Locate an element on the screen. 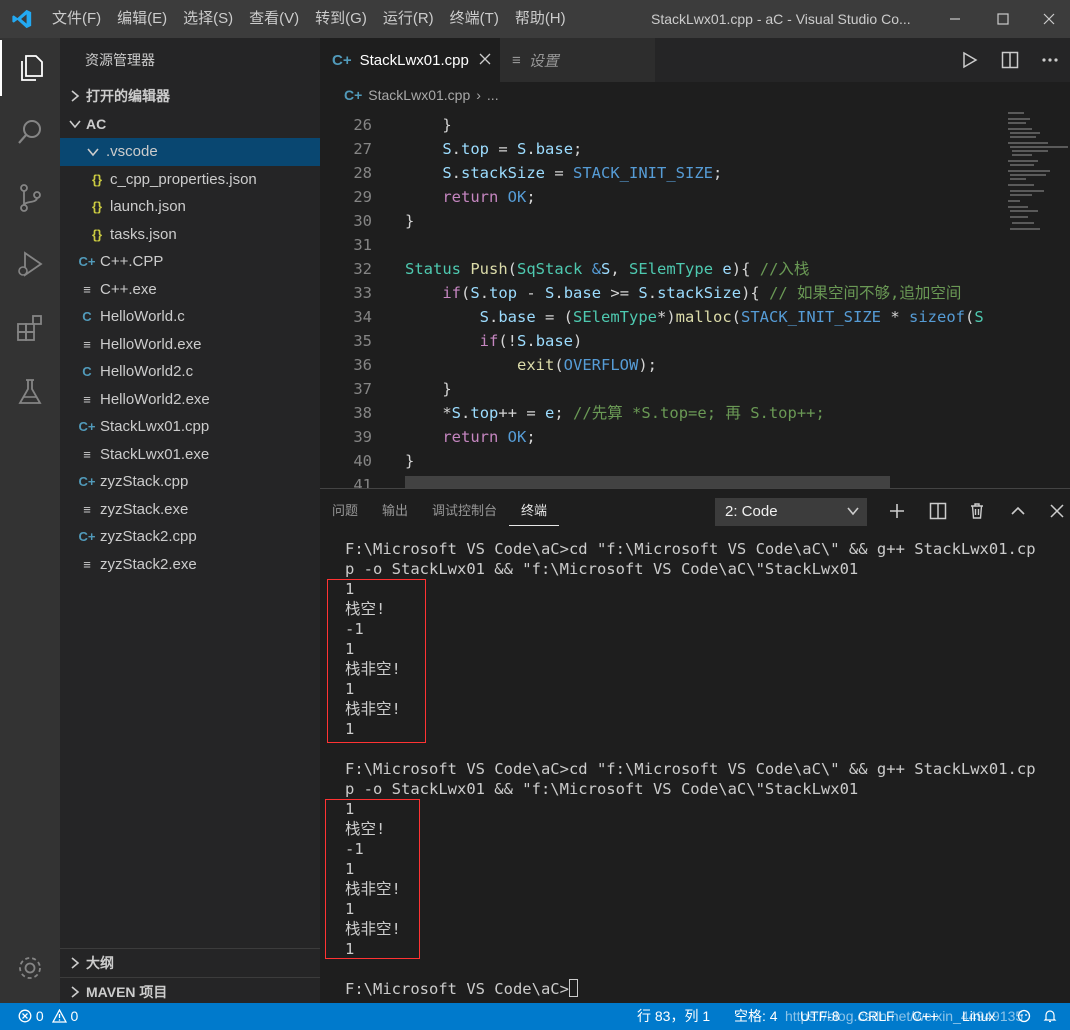 The width and height of the screenshot is (1070, 1030). file-c-cpp-properties-json: {} c_cpp_properties.json is located at coordinates (190, 180).